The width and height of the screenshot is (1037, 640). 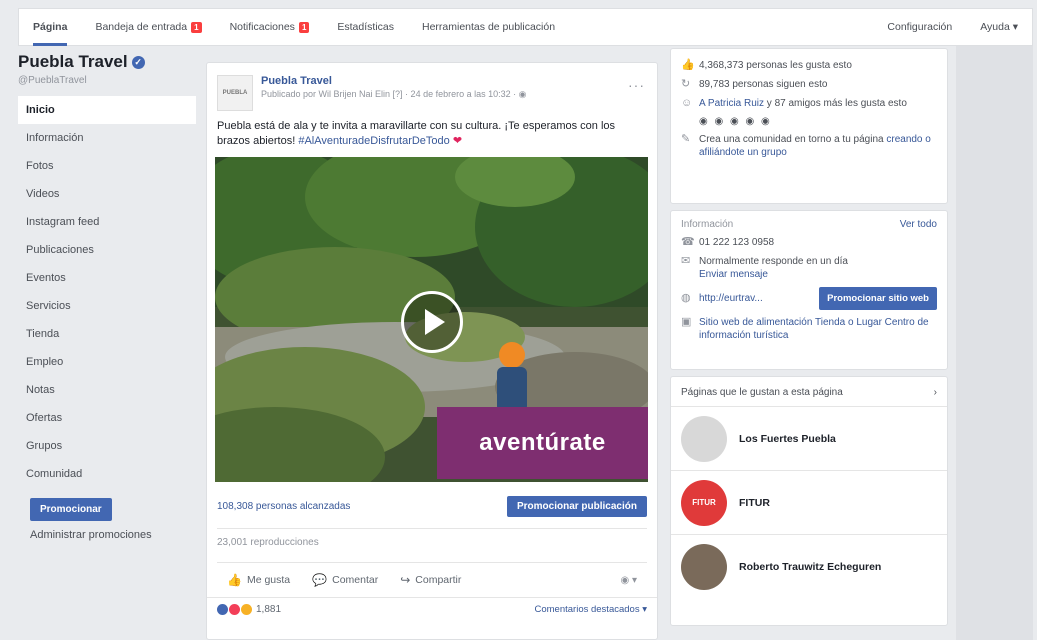 I want to click on like-reaction-icon, so click(x=222, y=609).